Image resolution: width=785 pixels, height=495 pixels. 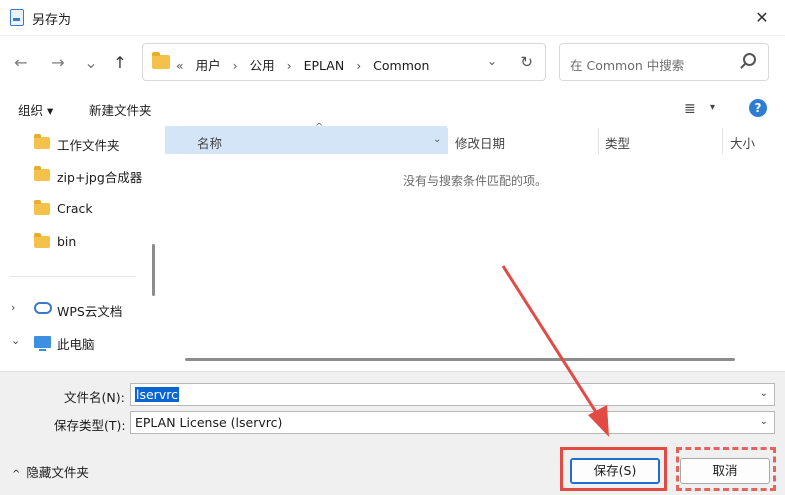 What do you see at coordinates (392, 18) in the screenshot?
I see `title-bar: 另存为 ✕` at bounding box center [392, 18].